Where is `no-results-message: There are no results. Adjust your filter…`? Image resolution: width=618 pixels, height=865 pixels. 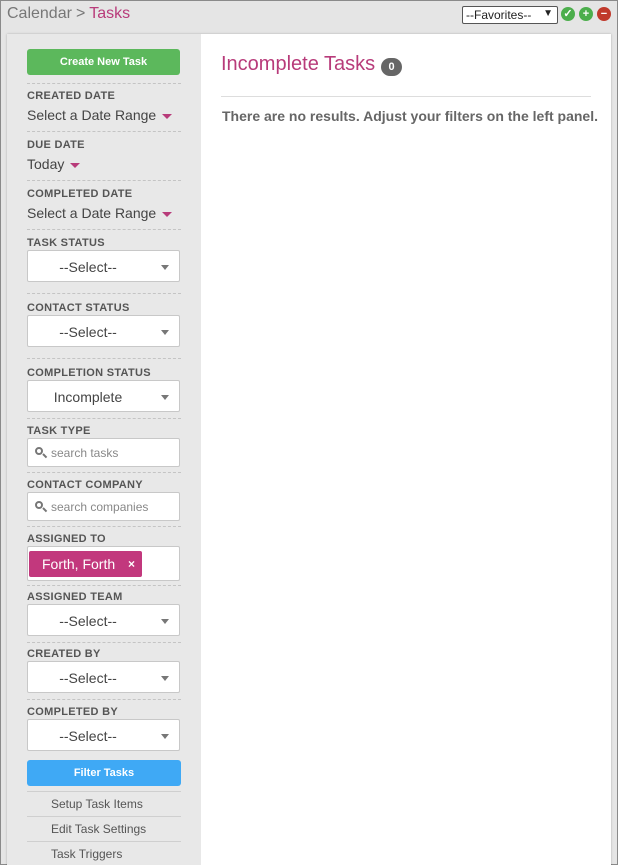 no-results-message: There are no results. Adjust your filter… is located at coordinates (410, 116).